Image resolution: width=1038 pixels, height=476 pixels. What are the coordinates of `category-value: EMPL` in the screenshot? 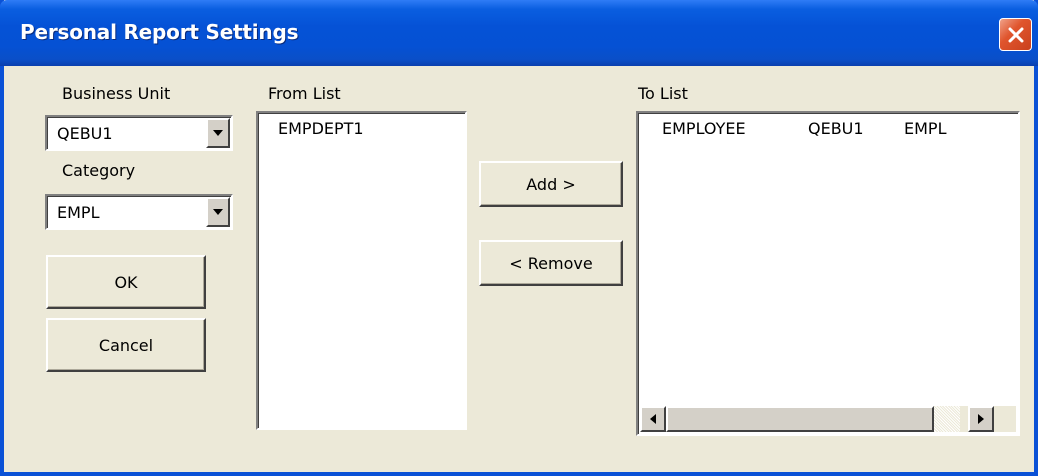 It's located at (78, 212).